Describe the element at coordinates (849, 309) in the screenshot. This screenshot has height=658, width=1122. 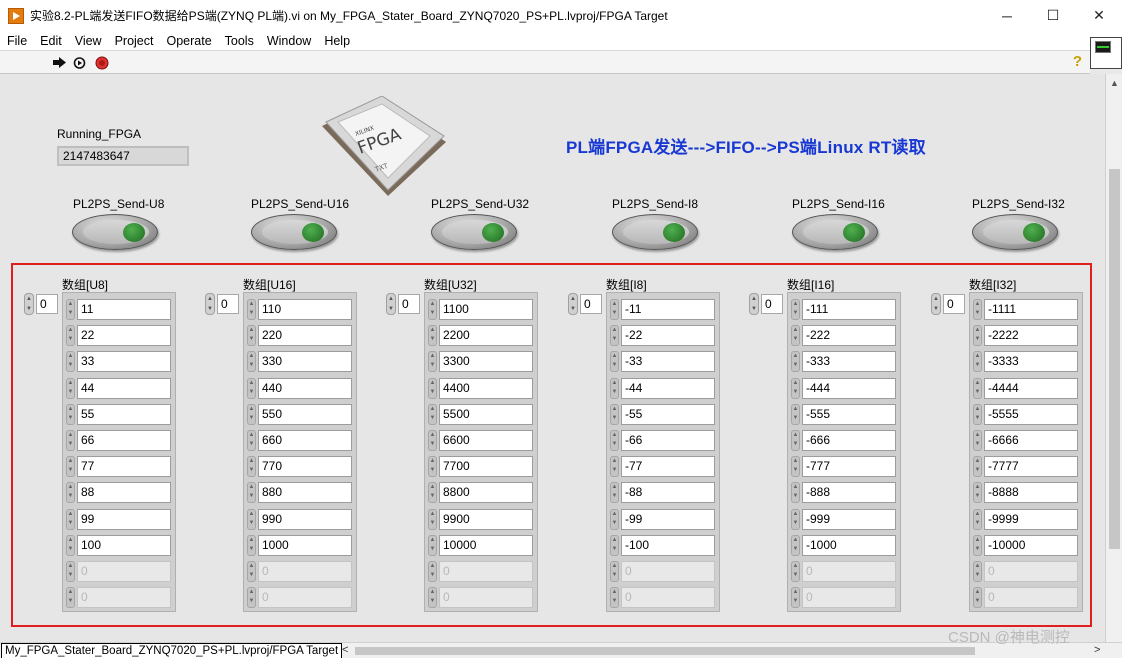
I see `array-element: -111` at that location.